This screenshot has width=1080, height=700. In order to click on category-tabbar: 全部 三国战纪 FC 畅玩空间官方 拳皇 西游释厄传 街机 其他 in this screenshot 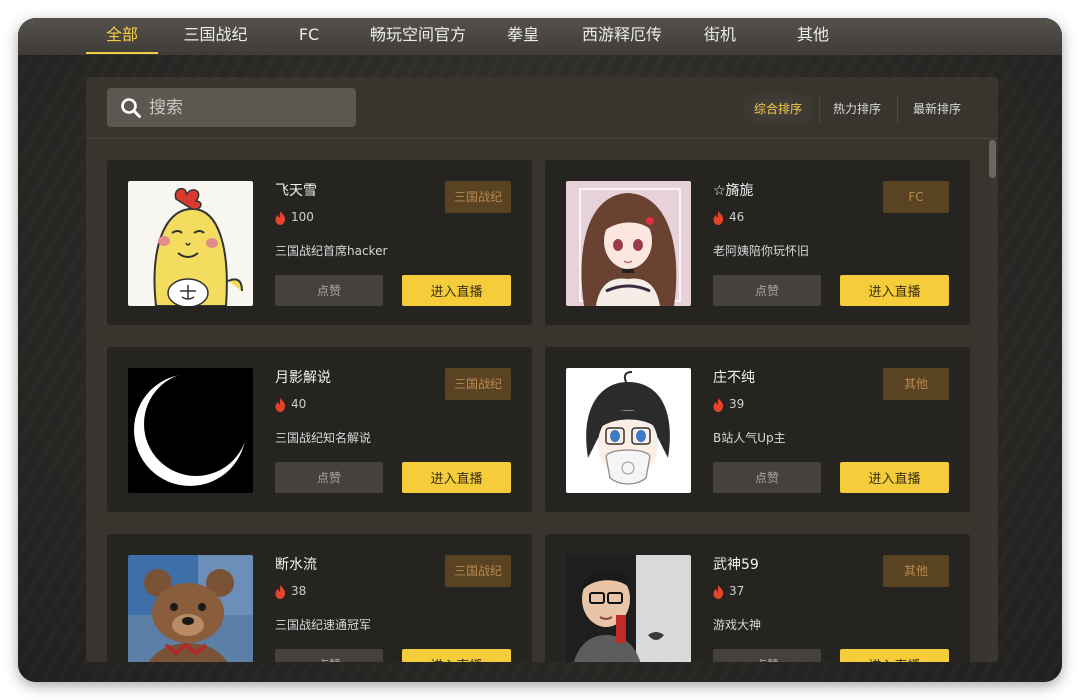, I will do `click(540, 36)`.